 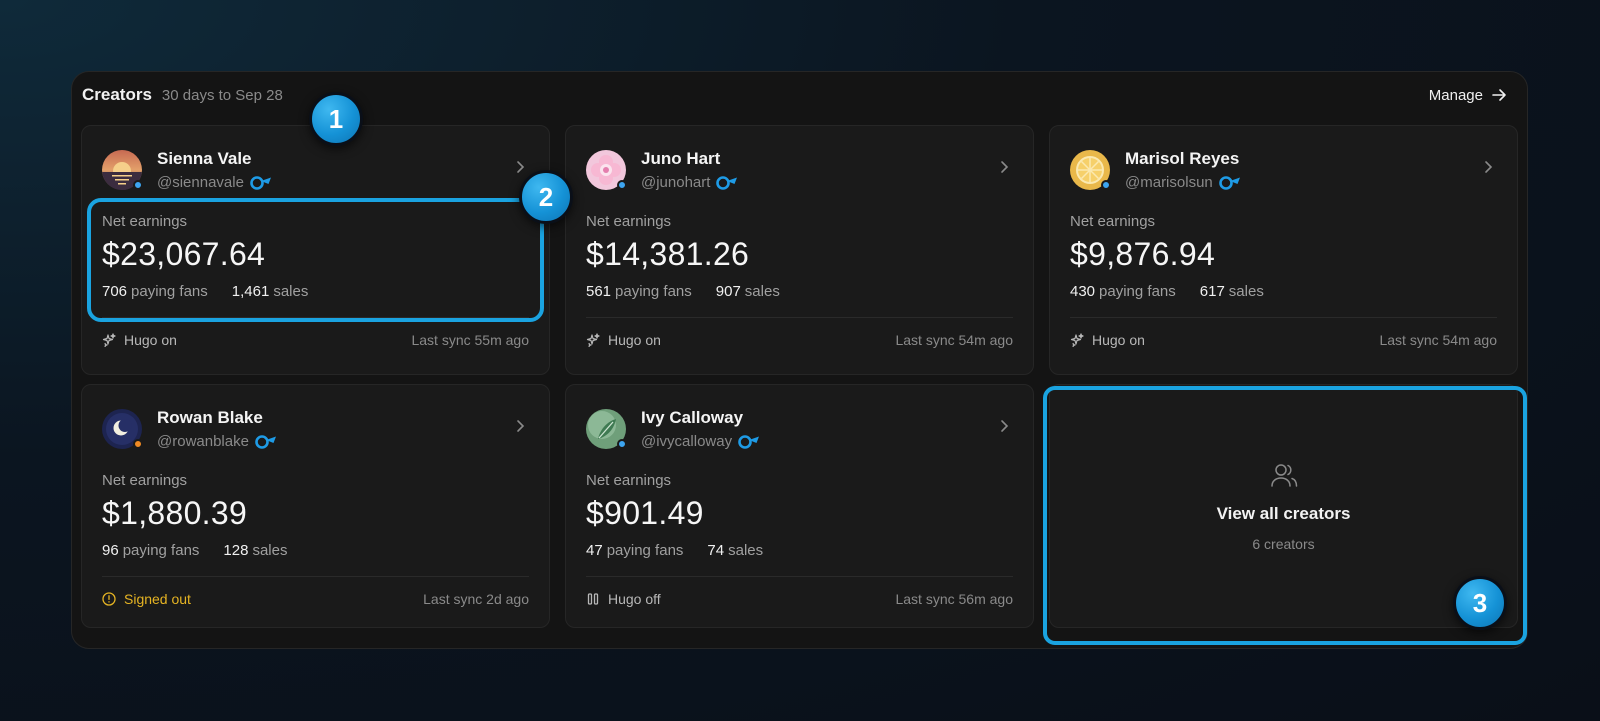 I want to click on panel-title: Creators, so click(x=117, y=94).